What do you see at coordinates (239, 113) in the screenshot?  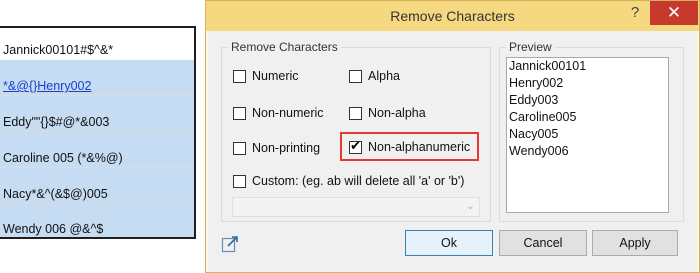 I see `non-numeric-checkbox` at bounding box center [239, 113].